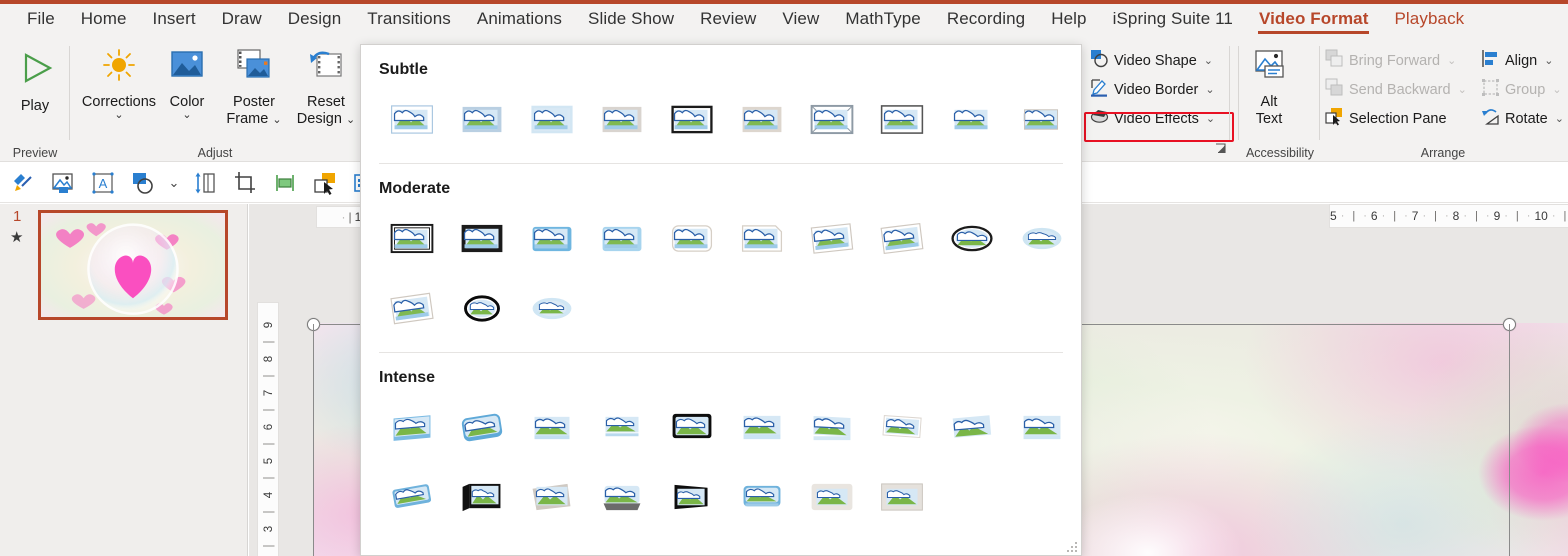 This screenshot has width=1568, height=556. What do you see at coordinates (1152, 89) in the screenshot?
I see `video-border-button: Video Border ⌄` at bounding box center [1152, 89].